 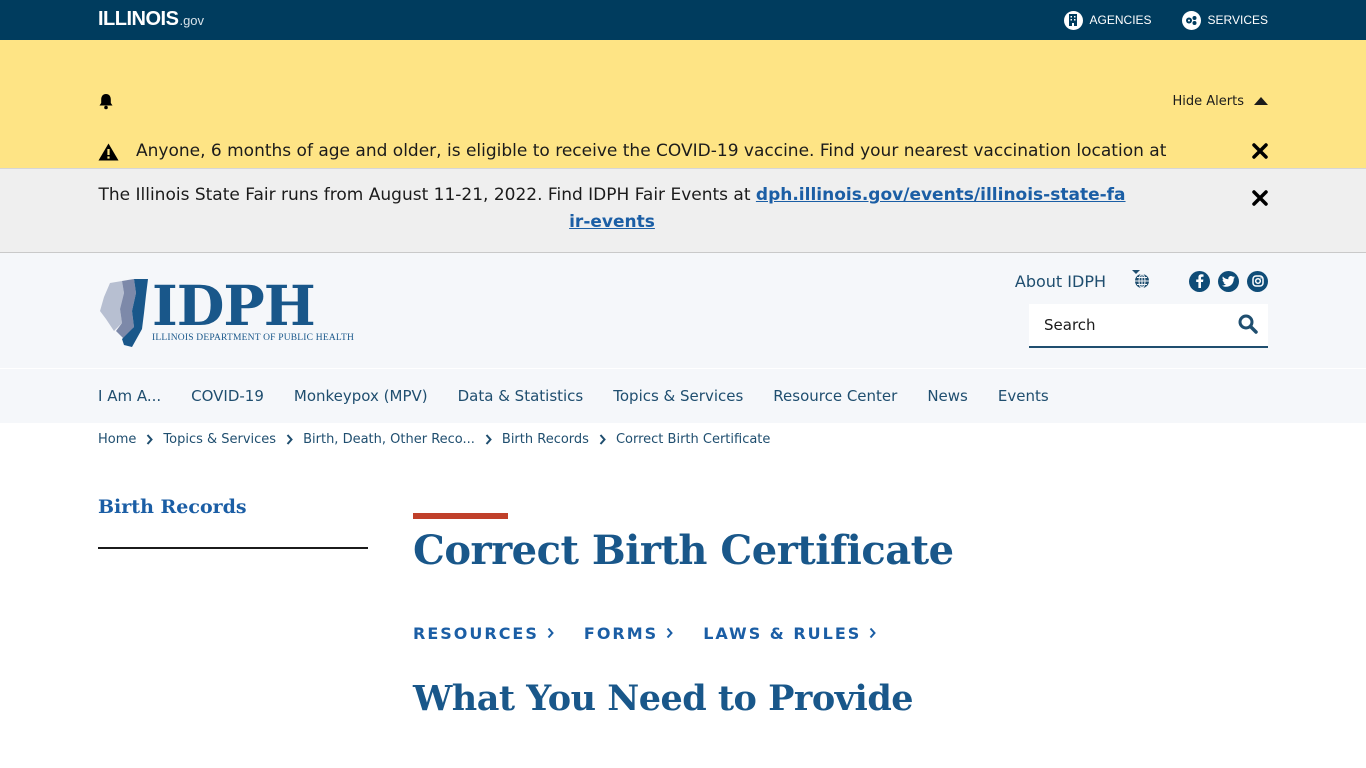 What do you see at coordinates (1248, 326) in the screenshot?
I see `search-icon` at bounding box center [1248, 326].